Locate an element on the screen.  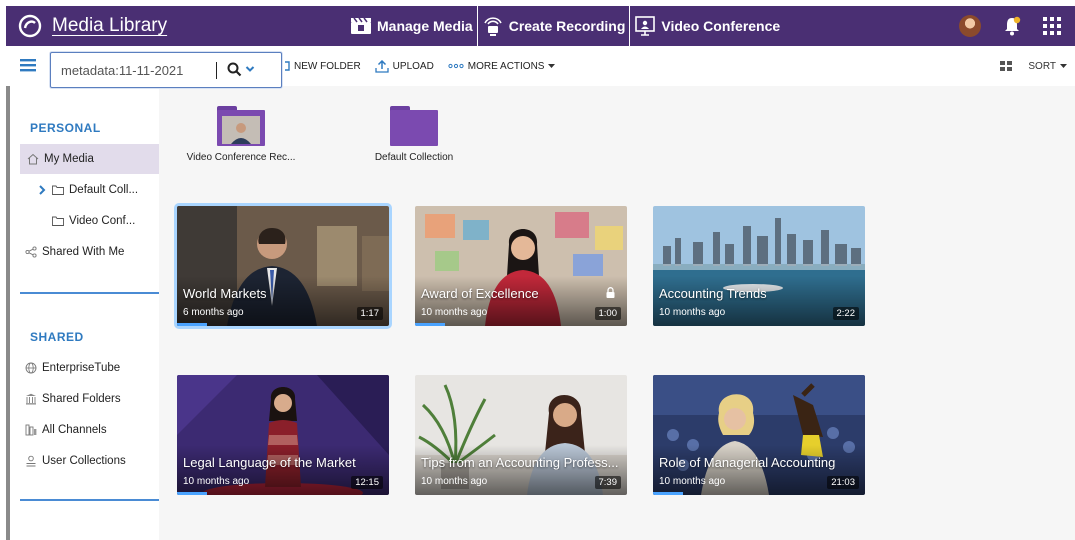
video-conference-label: Video Conference is located at coordinates (721, 26).